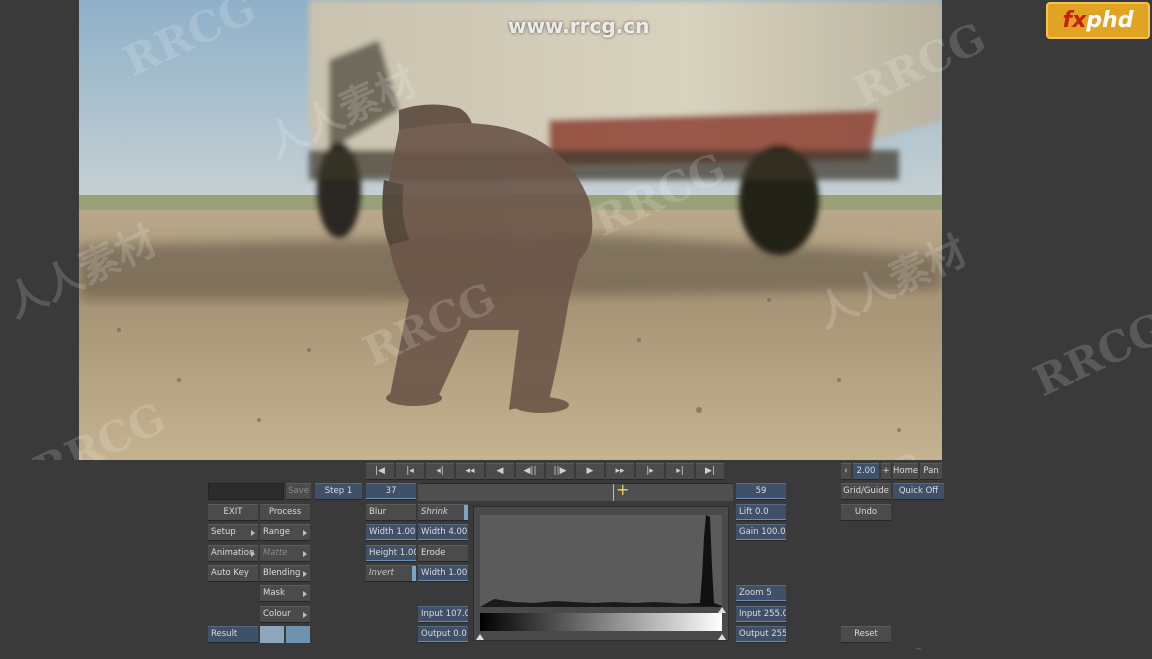 Image resolution: width=1152 pixels, height=659 pixels. Describe the element at coordinates (886, 471) in the screenshot. I see `zoom-increment-button: +` at that location.